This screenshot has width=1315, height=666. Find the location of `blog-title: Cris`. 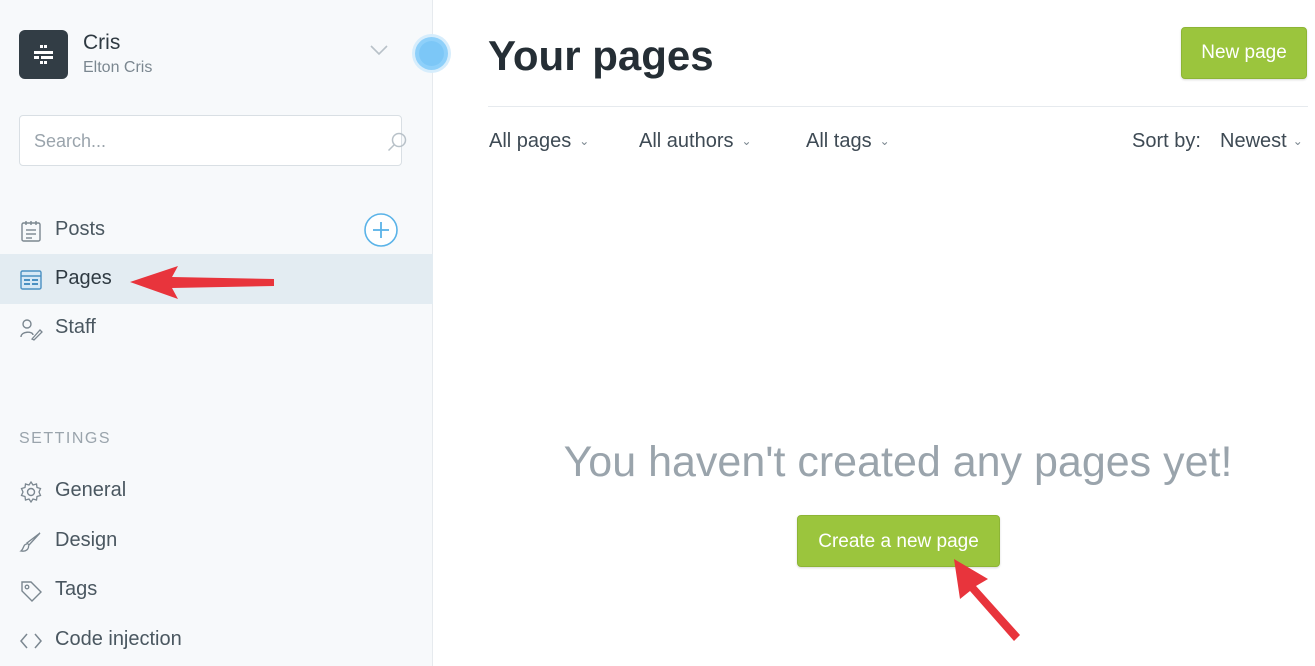

blog-title: Cris is located at coordinates (101, 43).